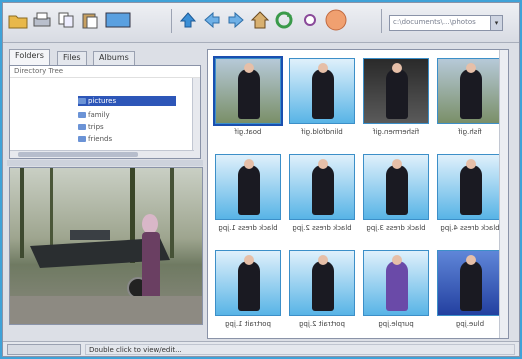  What do you see at coordinates (196, 118) in the screenshot?
I see `tree-vertical-scrollbar` at bounding box center [196, 118].